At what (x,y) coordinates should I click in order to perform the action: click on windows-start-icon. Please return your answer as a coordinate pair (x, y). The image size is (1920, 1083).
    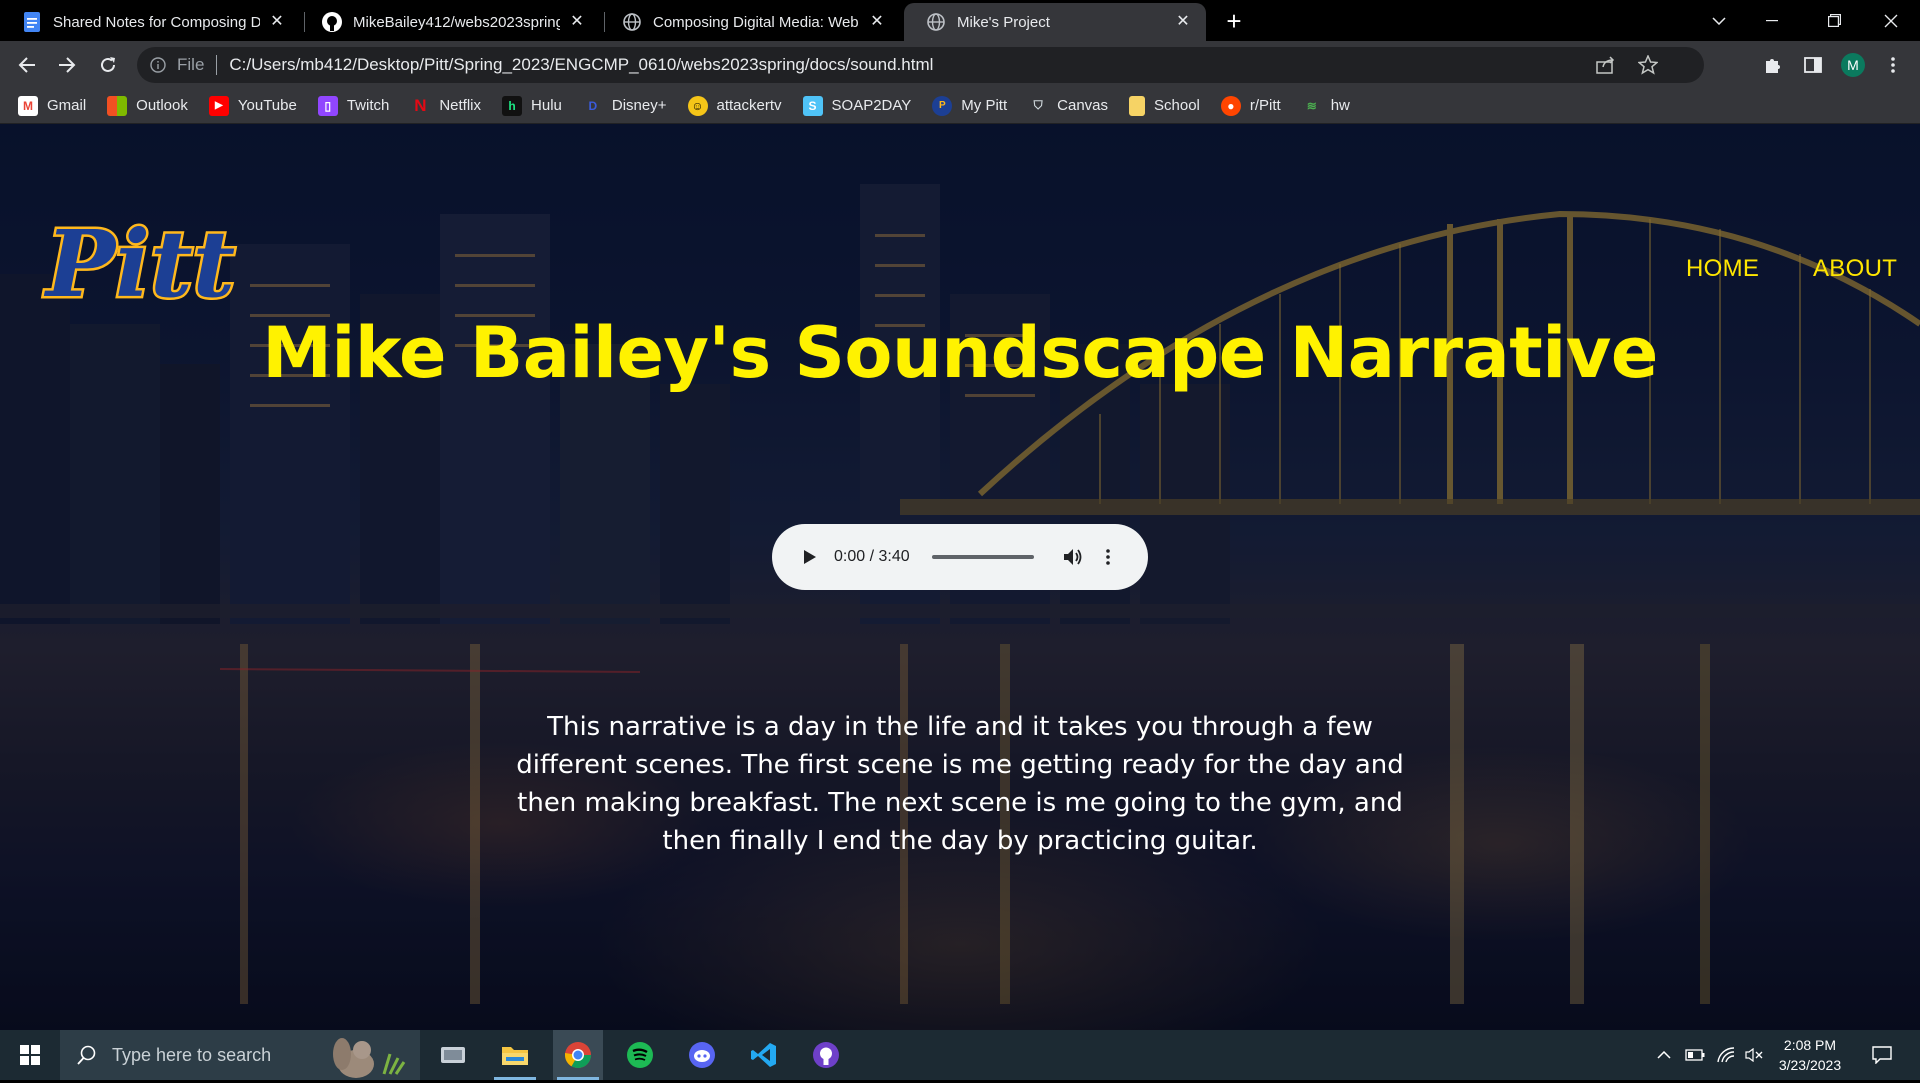
    Looking at the image, I should click on (30, 1055).